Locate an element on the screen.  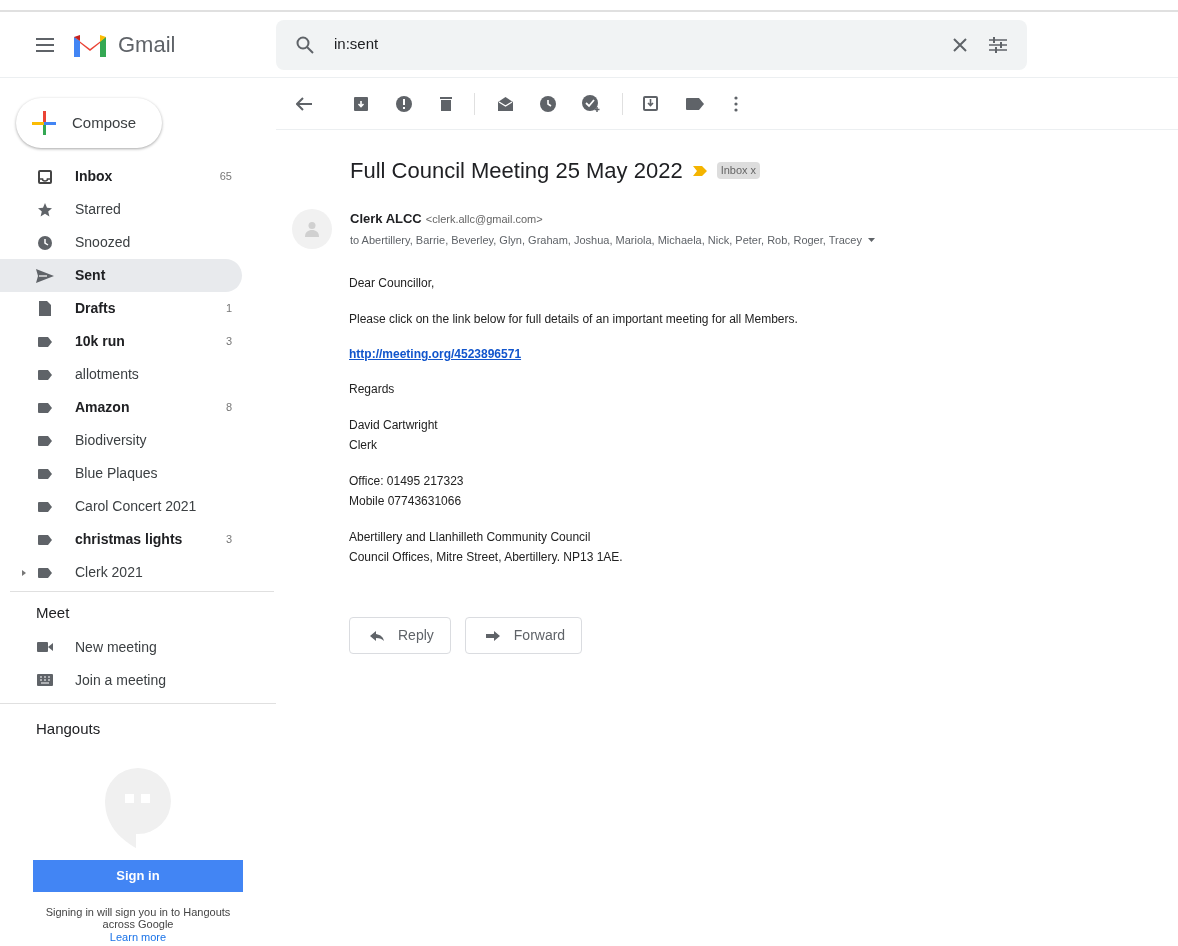
forward-button: Forward is located at coordinates (523, 635).